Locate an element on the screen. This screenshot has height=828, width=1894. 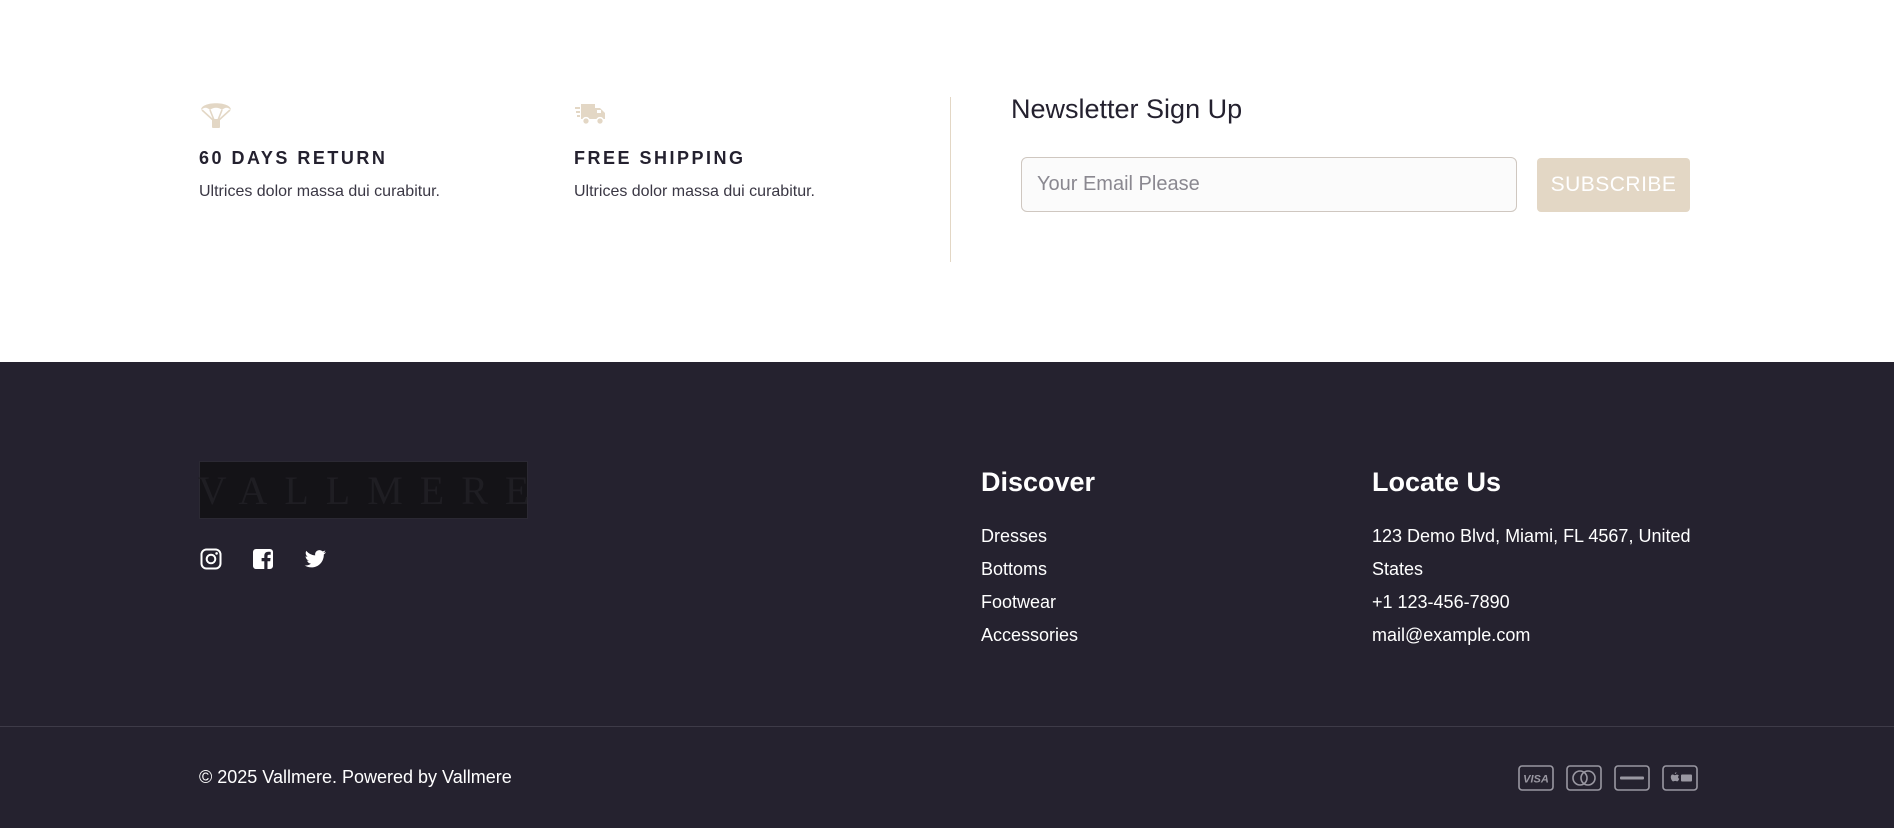
footer-link-accessories: Accessories is located at coordinates (1029, 635).